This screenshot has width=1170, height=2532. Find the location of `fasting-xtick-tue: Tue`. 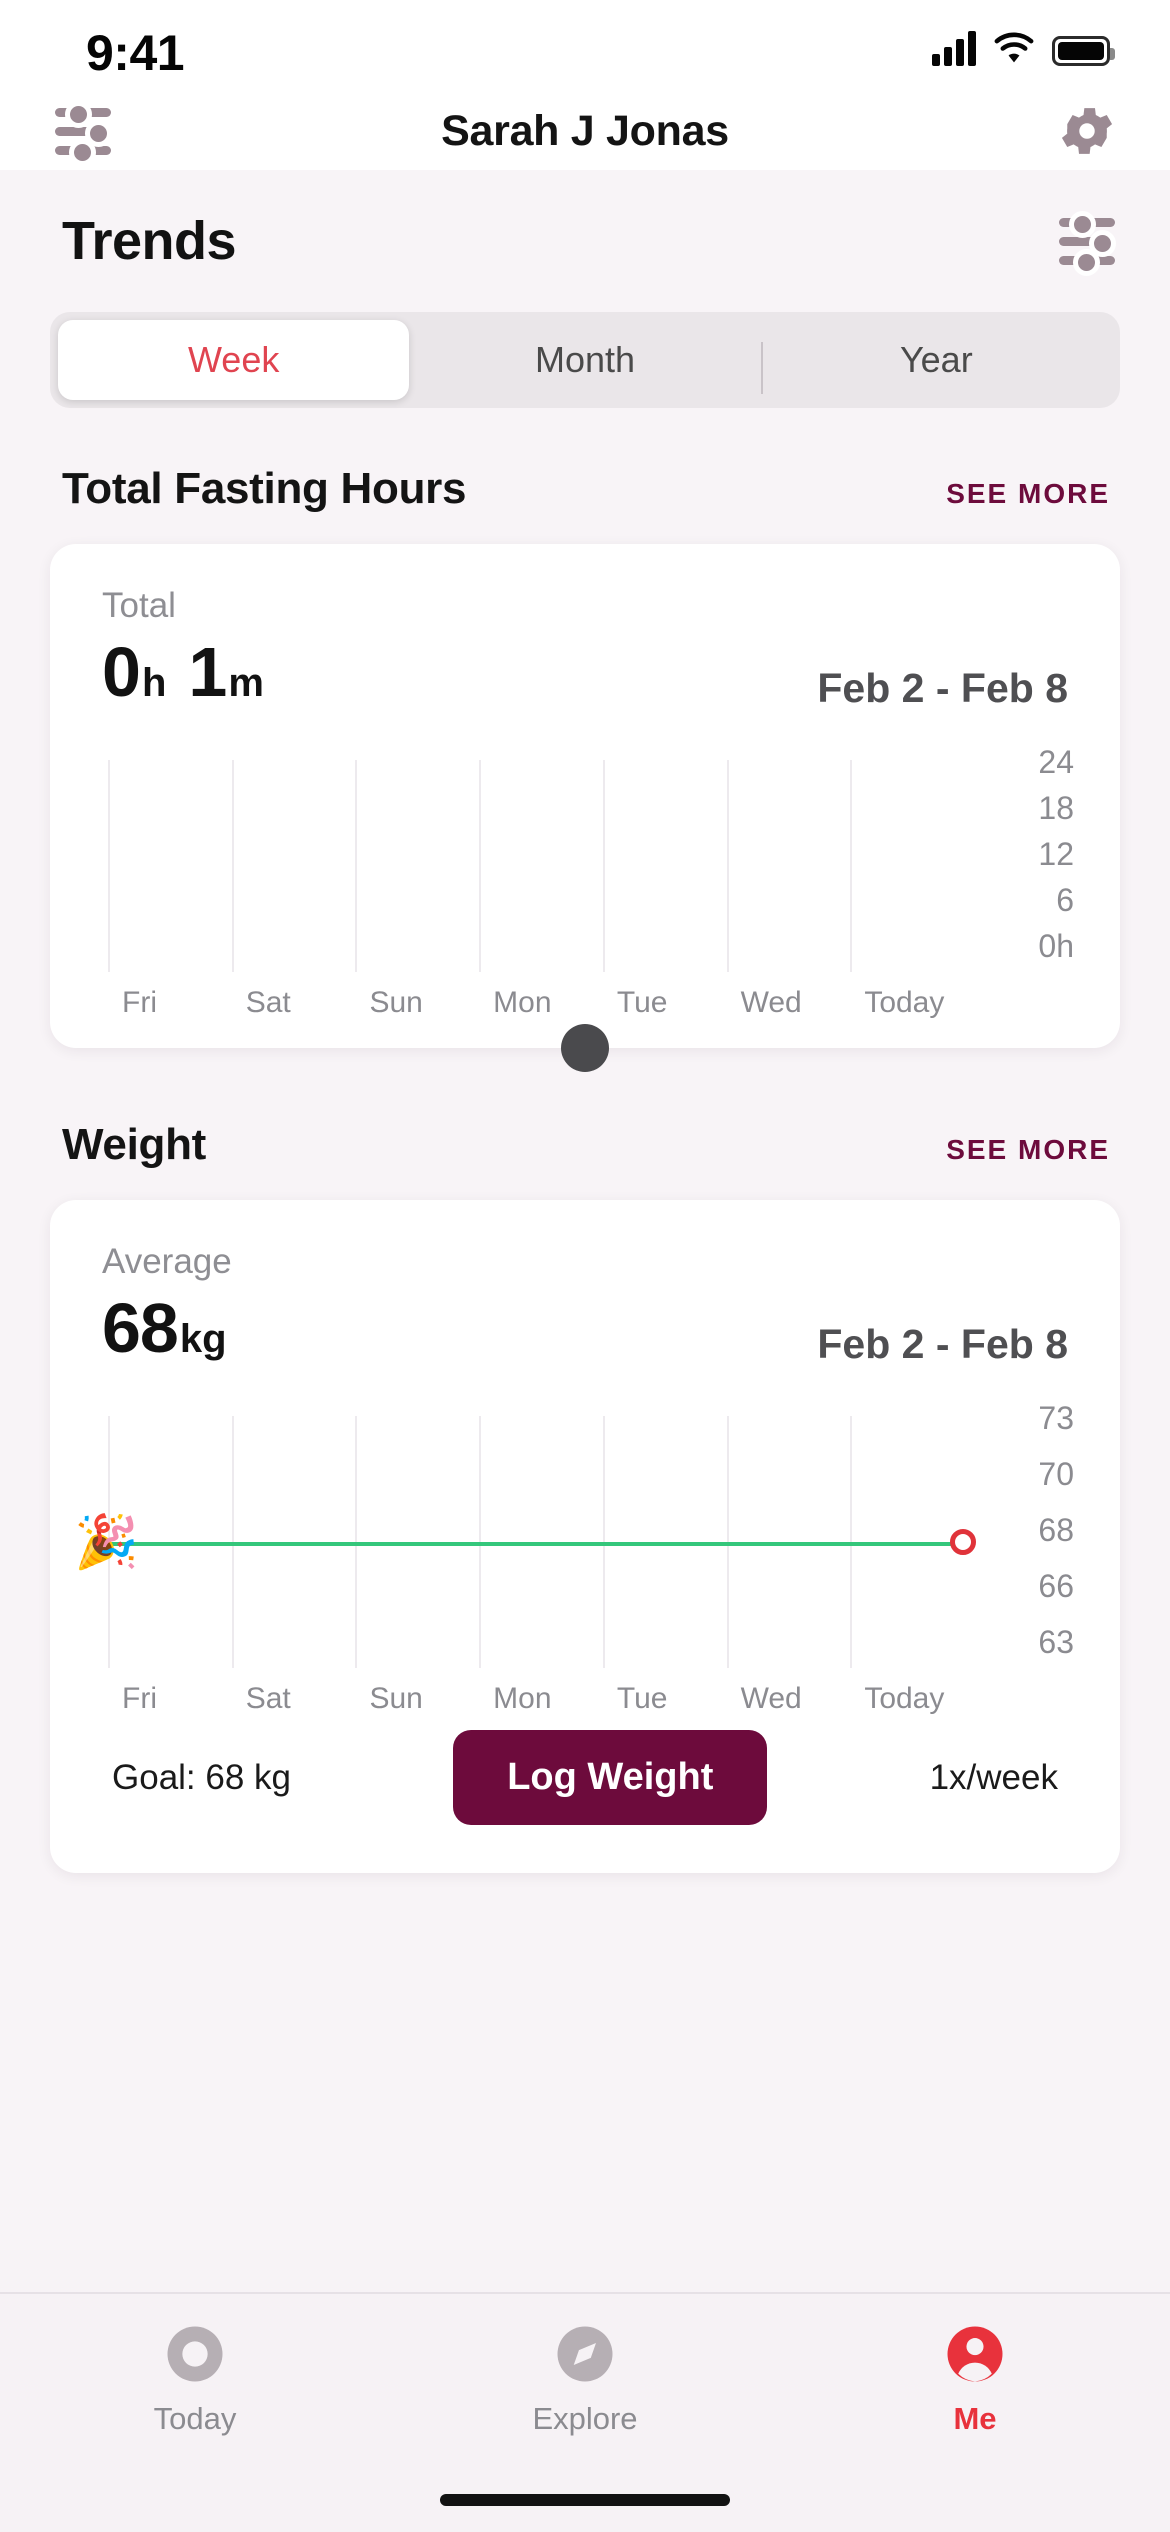

fasting-xtick-tue: Tue is located at coordinates (642, 1002).